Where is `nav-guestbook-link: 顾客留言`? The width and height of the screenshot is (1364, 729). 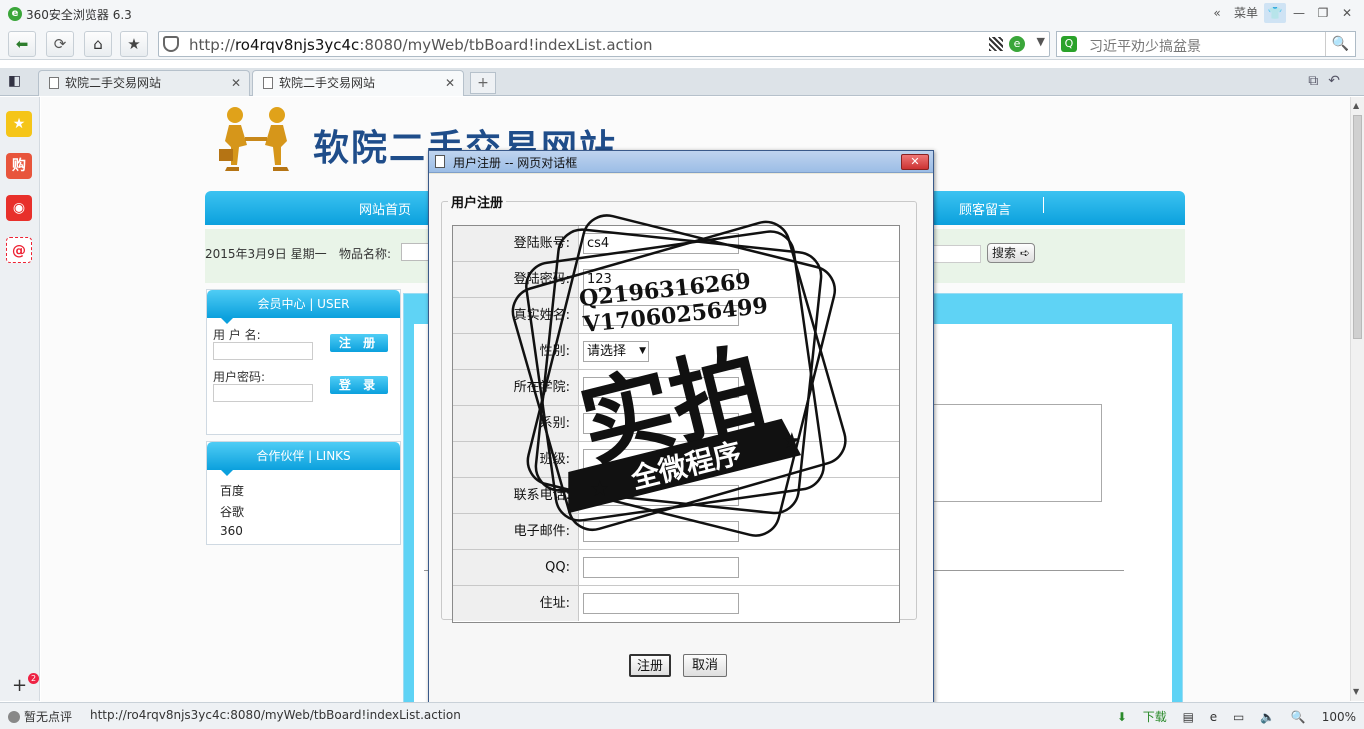
nav-guestbook-link: 顾客留言 is located at coordinates (985, 208).